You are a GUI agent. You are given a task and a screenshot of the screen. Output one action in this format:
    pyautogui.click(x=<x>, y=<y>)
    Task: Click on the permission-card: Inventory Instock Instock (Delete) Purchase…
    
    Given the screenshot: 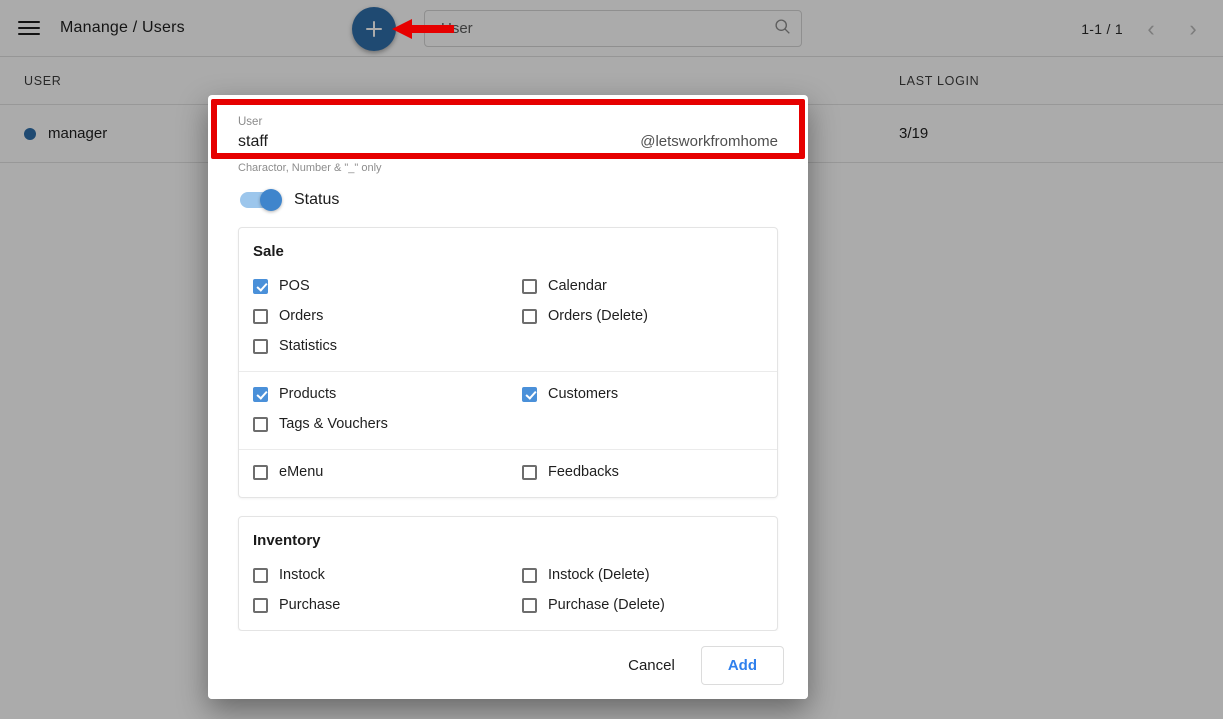 What is the action you would take?
    pyautogui.click(x=508, y=573)
    